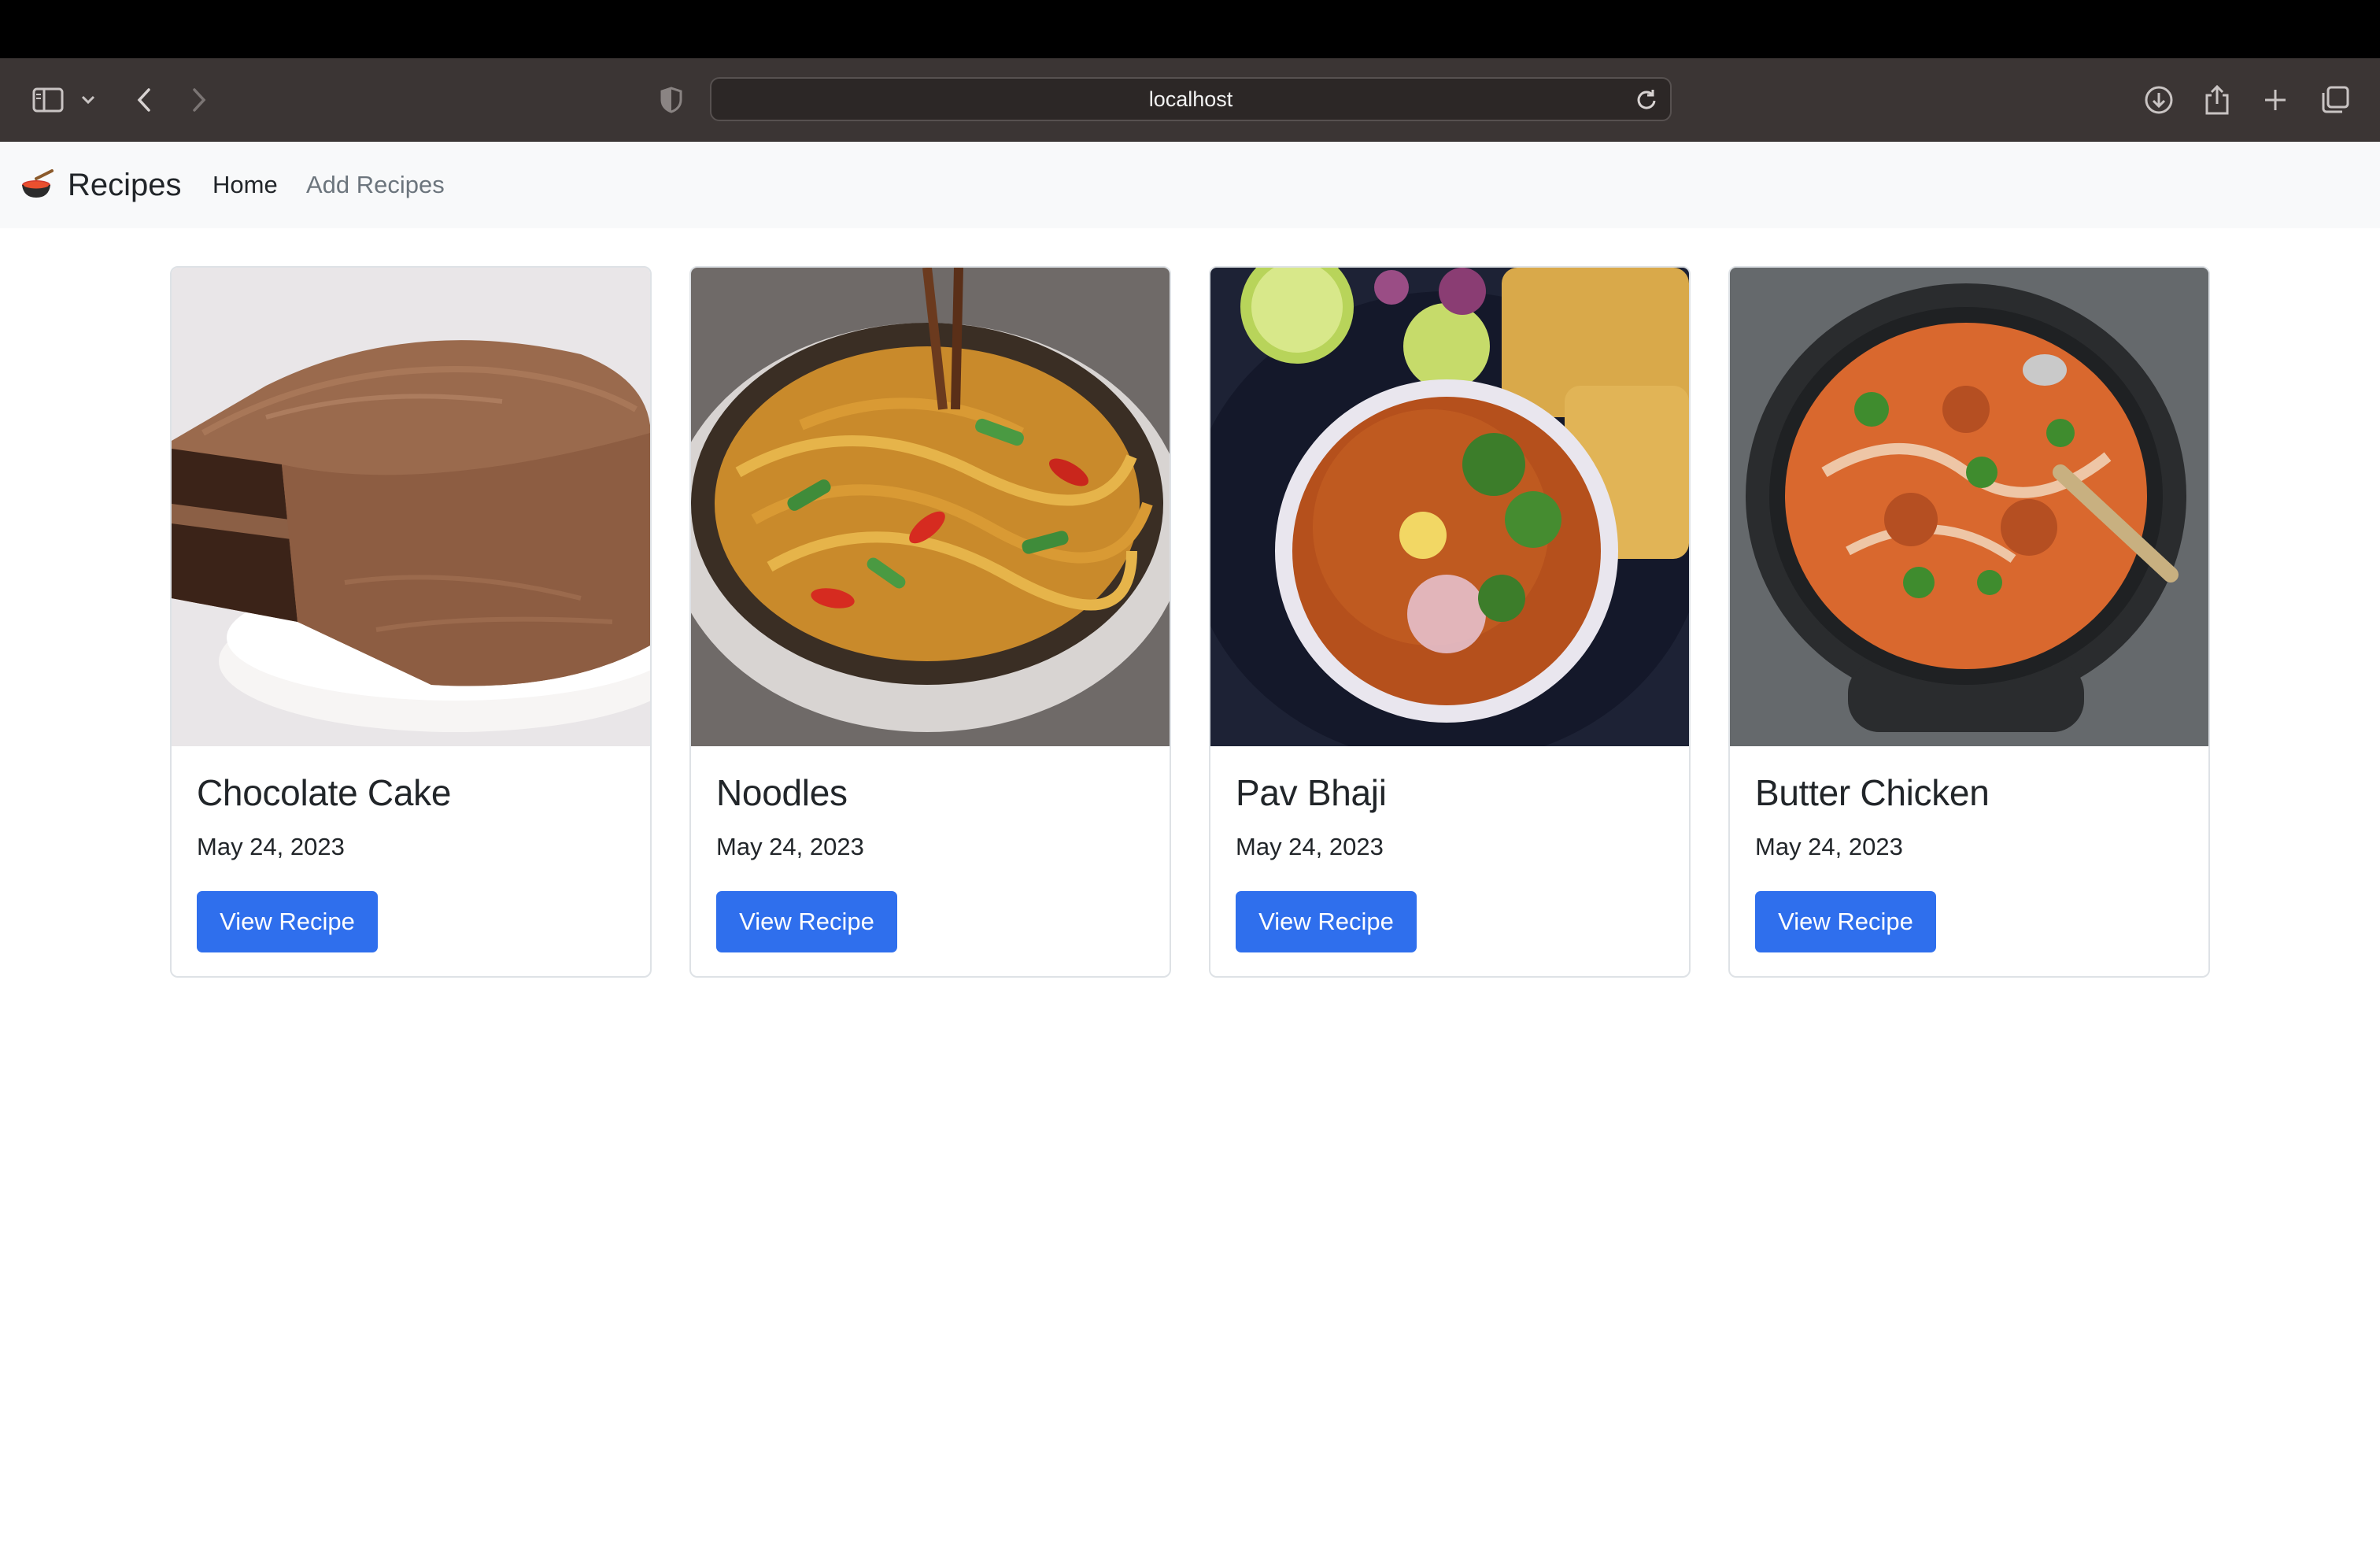  I want to click on address-text: localhost, so click(1190, 99).